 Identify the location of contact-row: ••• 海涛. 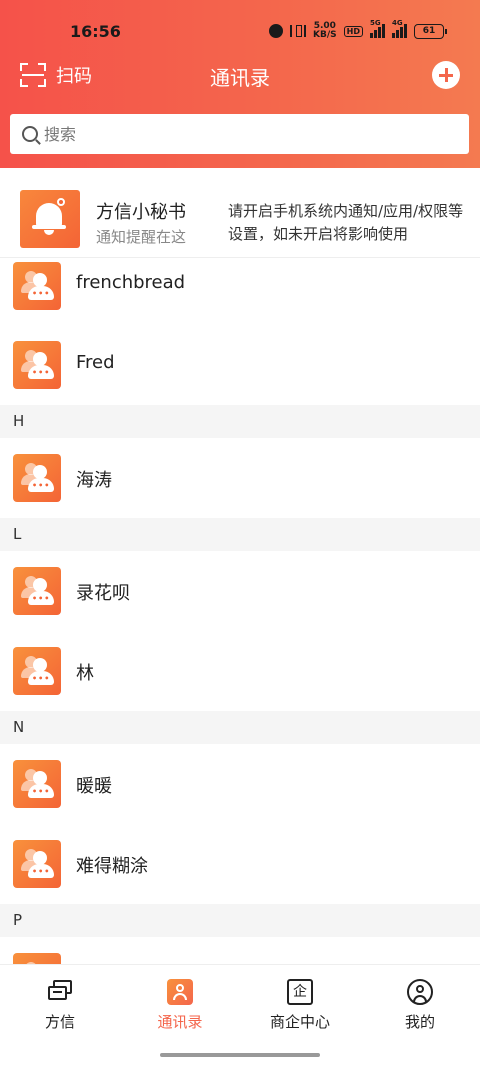
(240, 478).